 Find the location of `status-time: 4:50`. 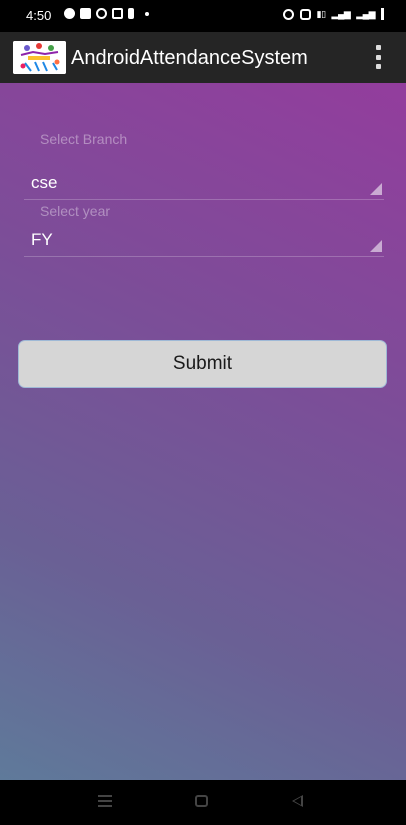

status-time: 4:50 is located at coordinates (39, 15).